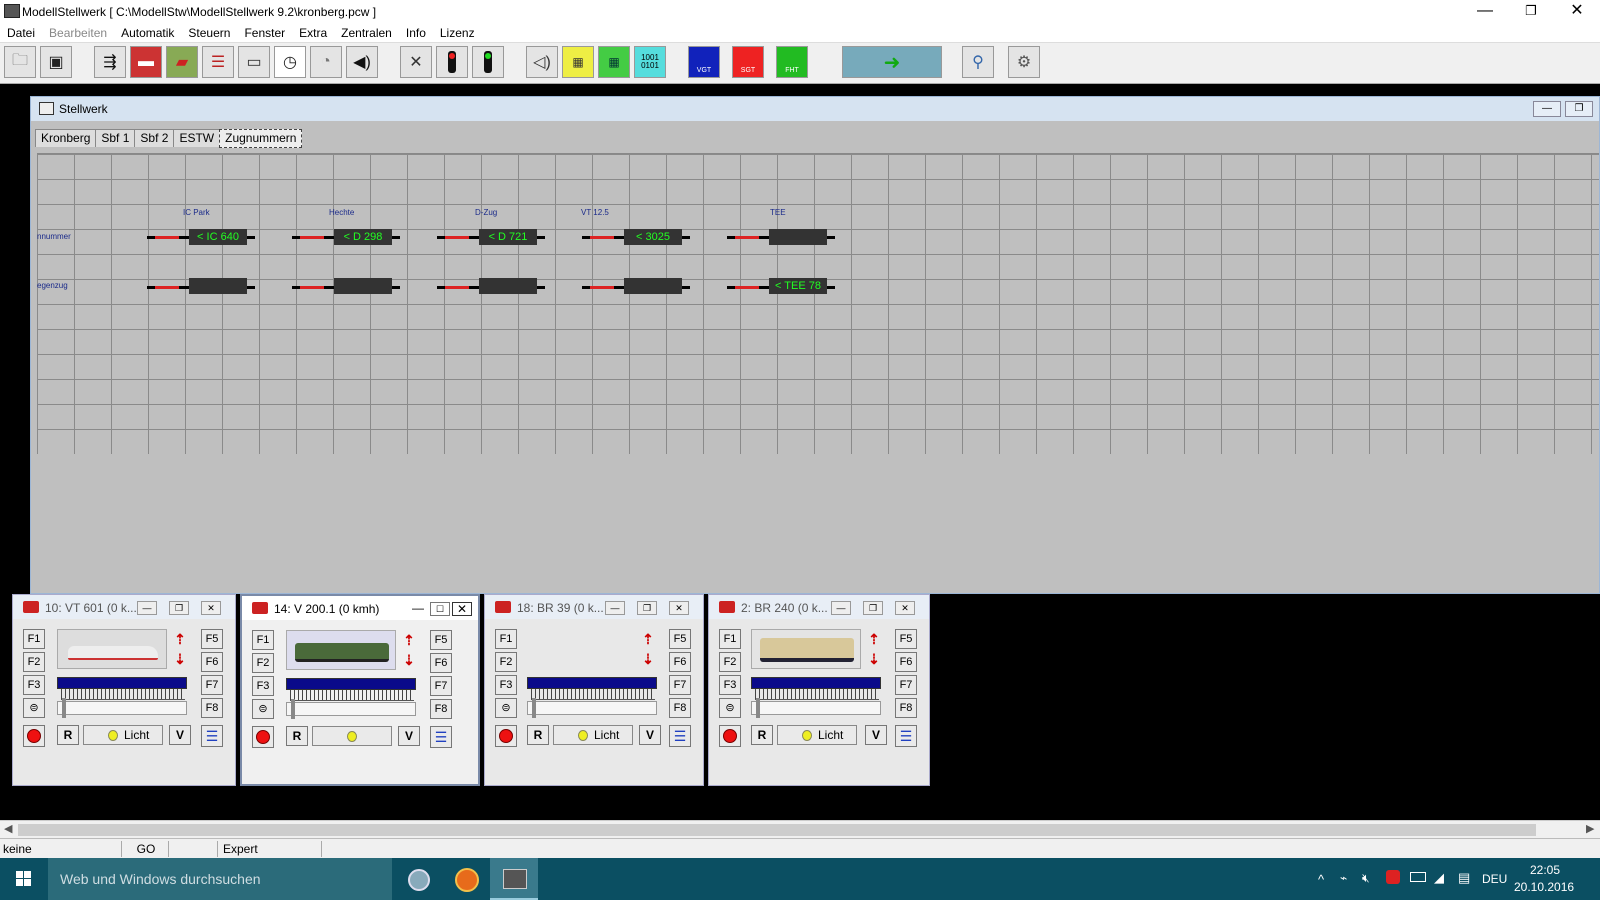  I want to click on horizontal-scrollbar: ◀ ▶, so click(800, 829).